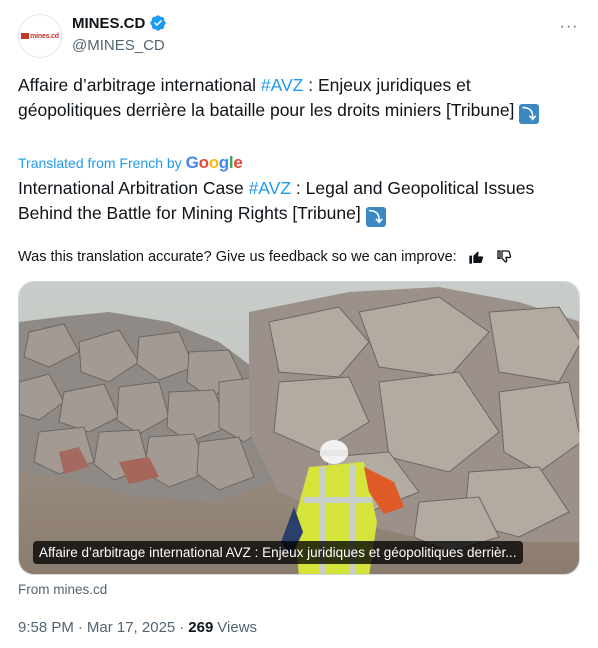 This screenshot has width=598, height=648. I want to click on translation-text-start: International Arbitration Case, so click(133, 188).